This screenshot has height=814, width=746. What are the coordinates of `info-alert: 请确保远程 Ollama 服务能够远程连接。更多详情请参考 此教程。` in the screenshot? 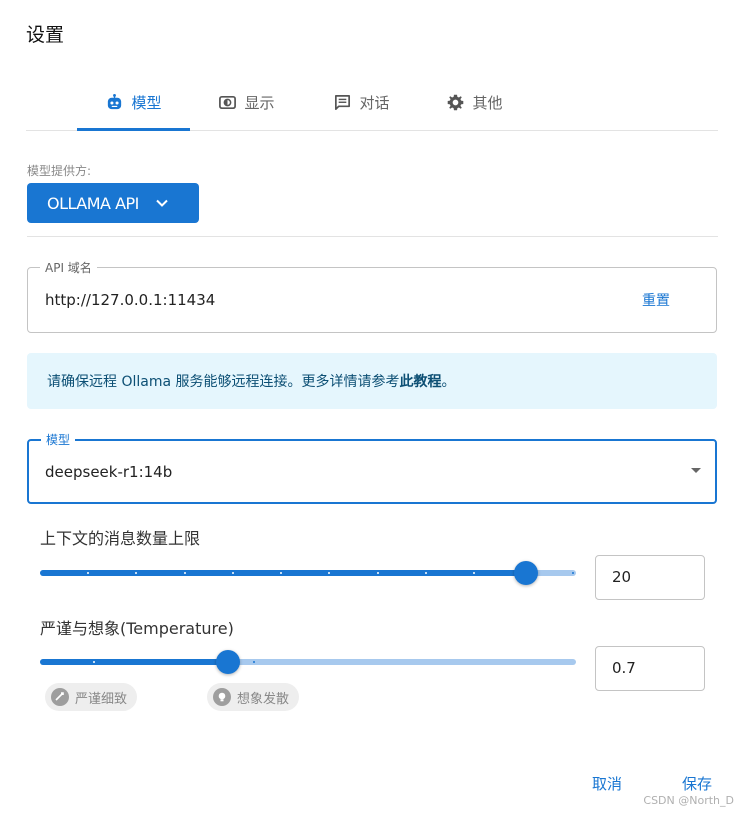 It's located at (372, 381).